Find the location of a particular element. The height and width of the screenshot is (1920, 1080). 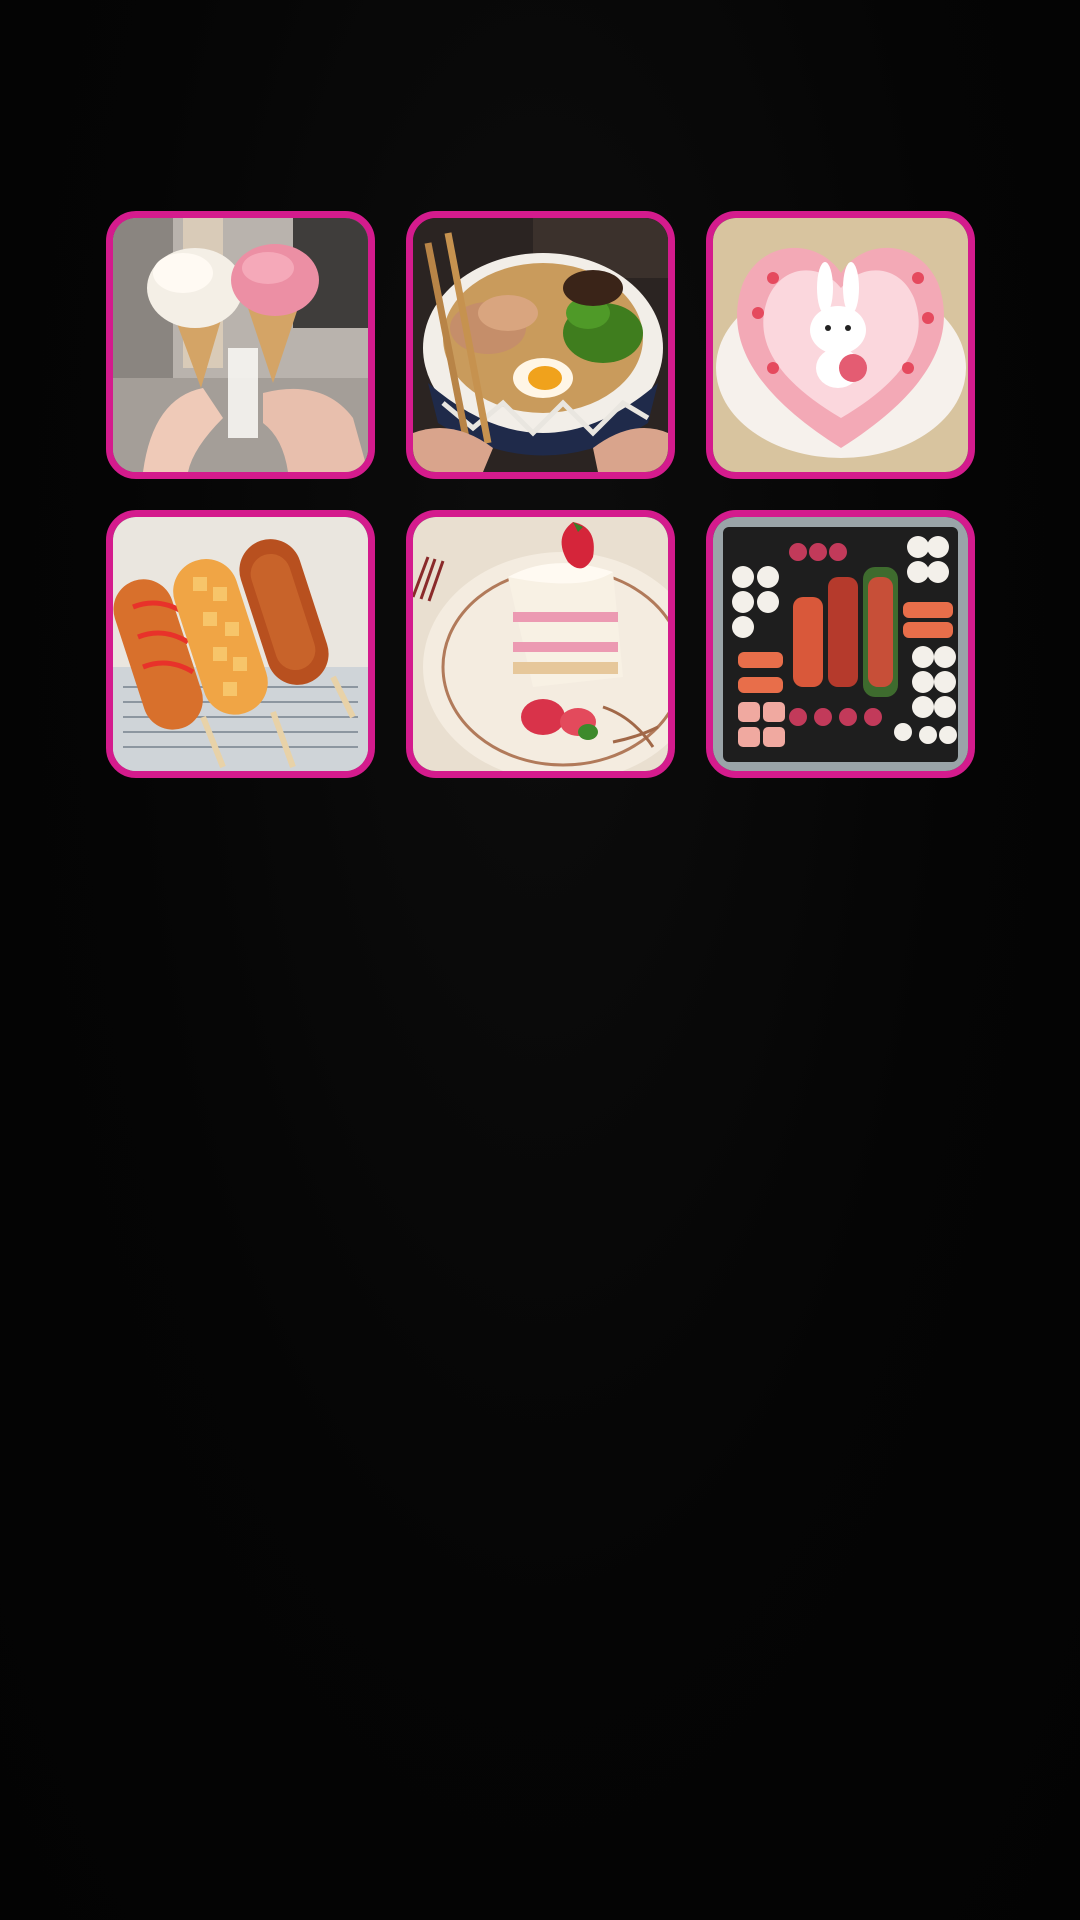

sushi-box-photo is located at coordinates (840, 644).